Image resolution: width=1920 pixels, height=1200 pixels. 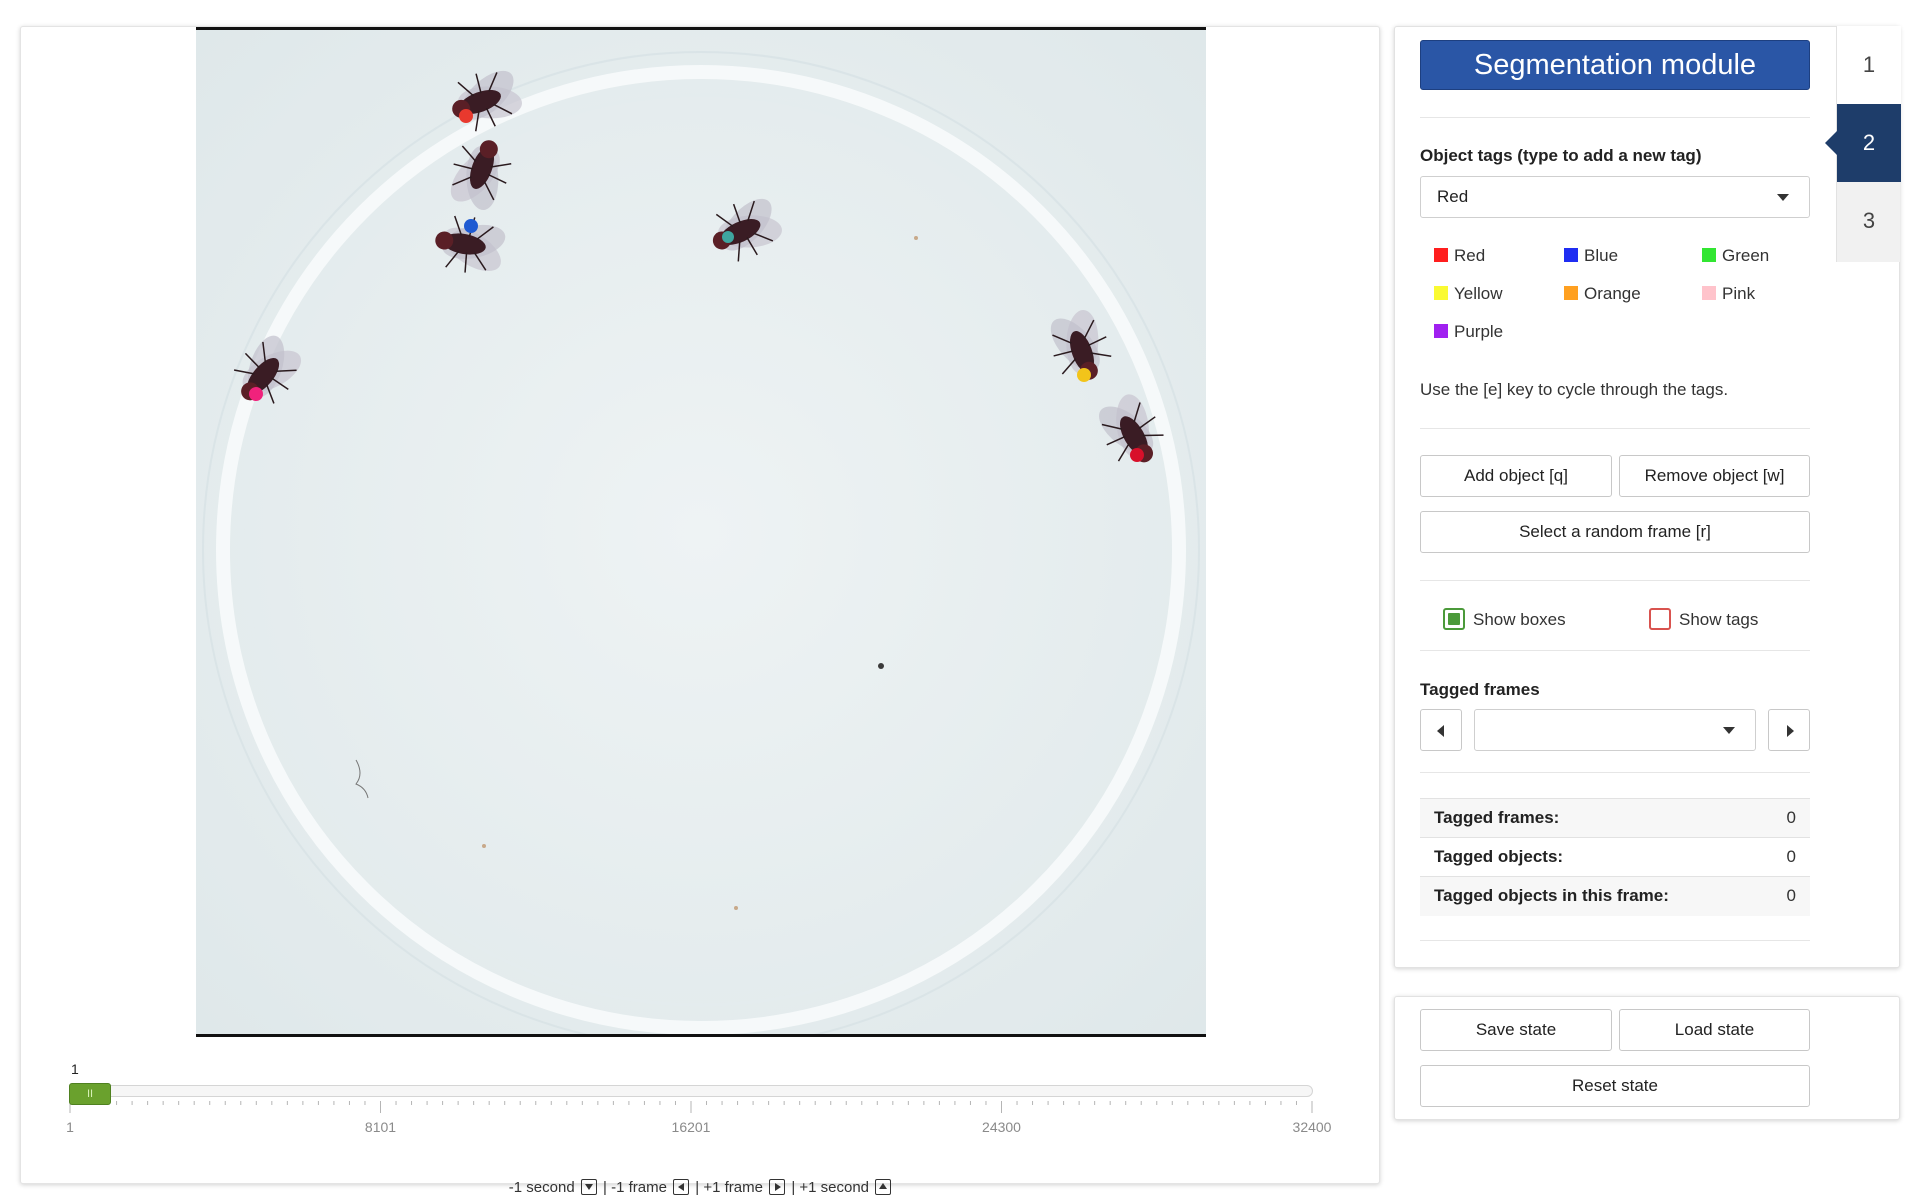 I want to click on arrow-up-key-icon, so click(x=883, y=1187).